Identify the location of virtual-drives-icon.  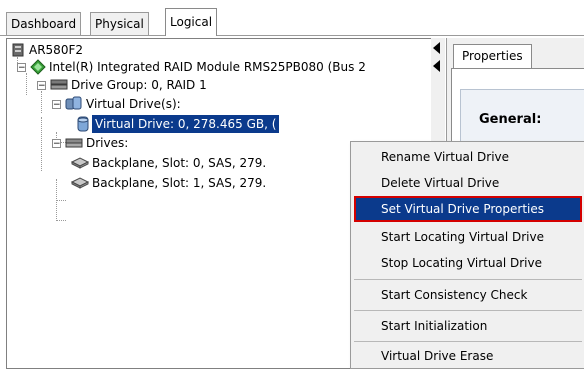
(74, 106).